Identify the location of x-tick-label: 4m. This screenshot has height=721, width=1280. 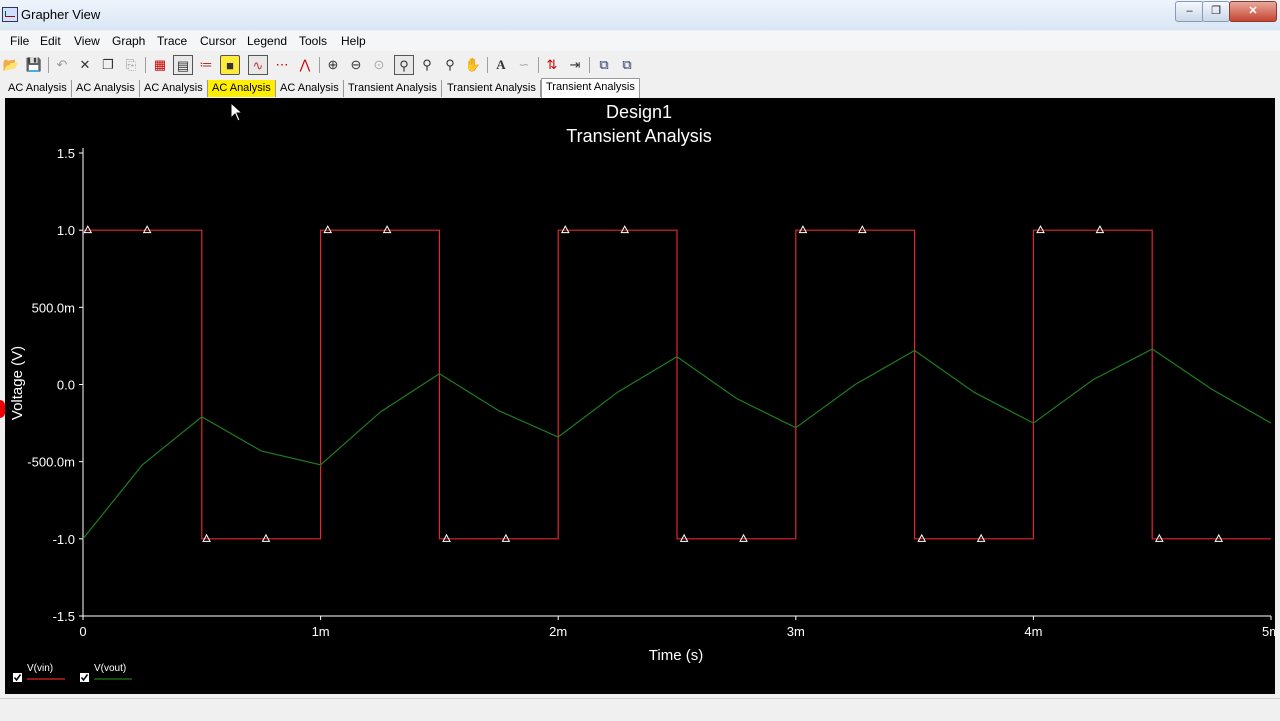
(1033, 631).